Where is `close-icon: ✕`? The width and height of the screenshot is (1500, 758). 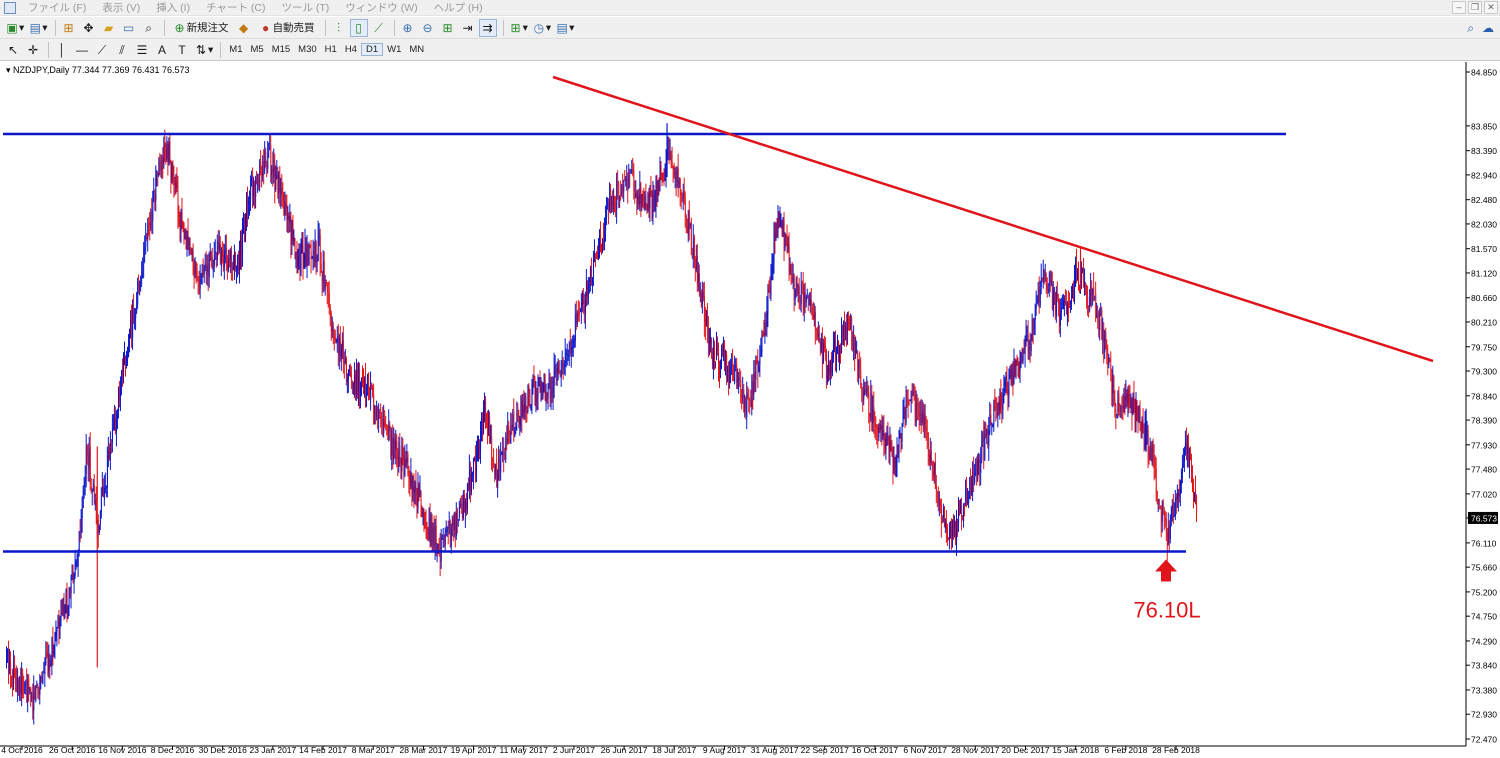
close-icon: ✕ is located at coordinates (1491, 7).